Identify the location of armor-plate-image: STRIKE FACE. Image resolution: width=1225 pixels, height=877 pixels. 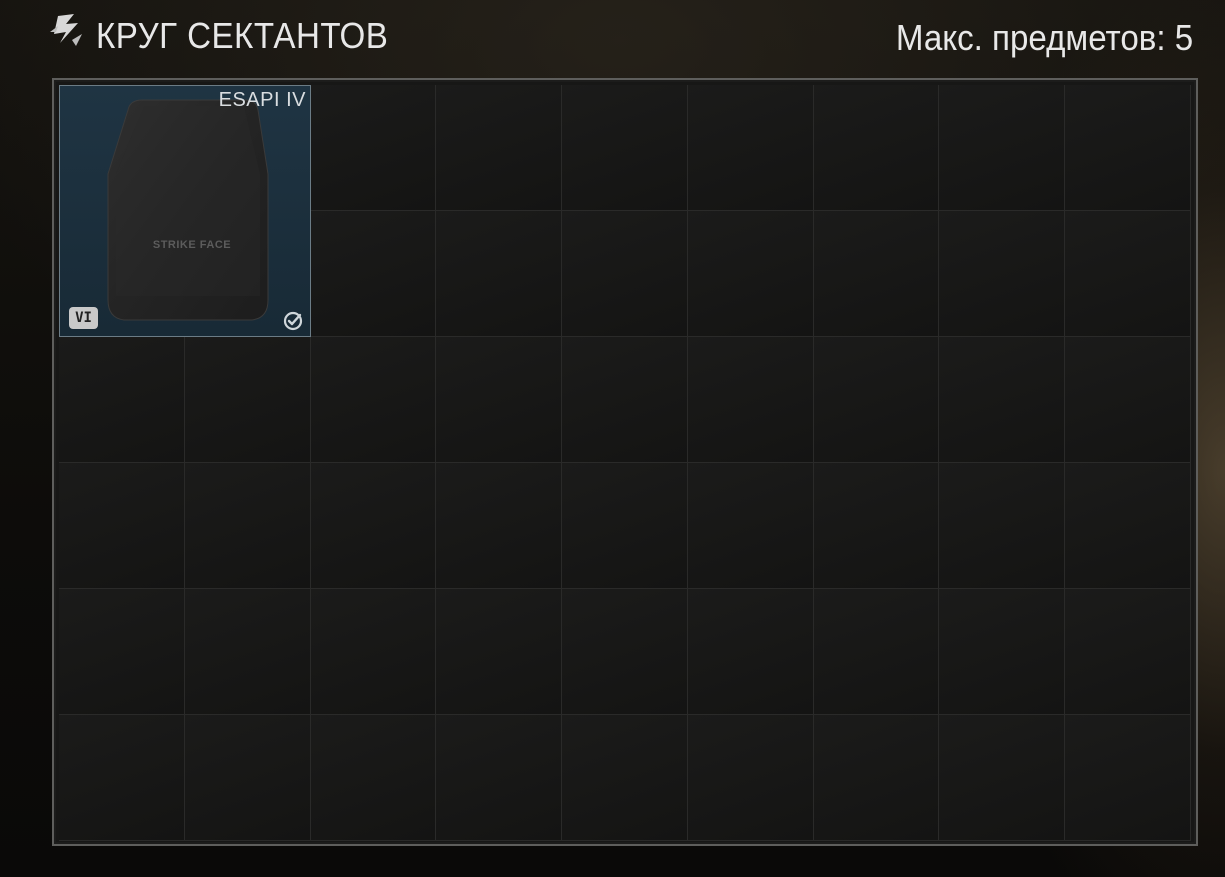
(188, 210).